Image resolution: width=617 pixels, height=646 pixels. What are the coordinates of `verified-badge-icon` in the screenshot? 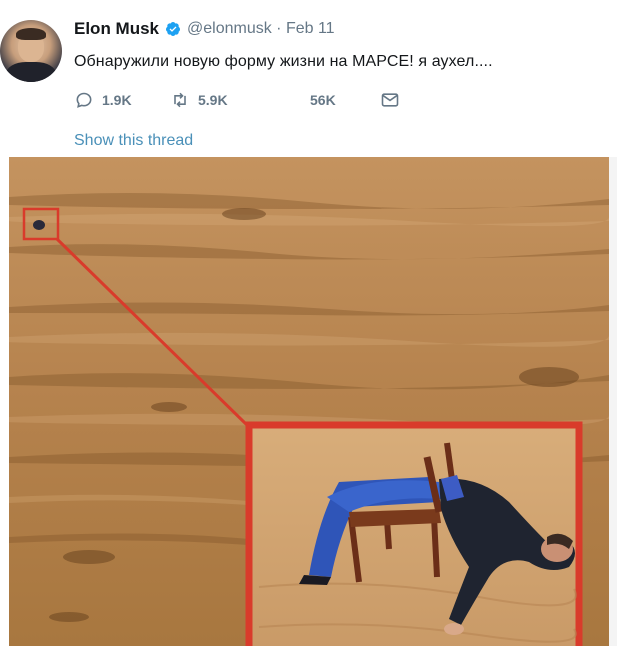 It's located at (173, 29).